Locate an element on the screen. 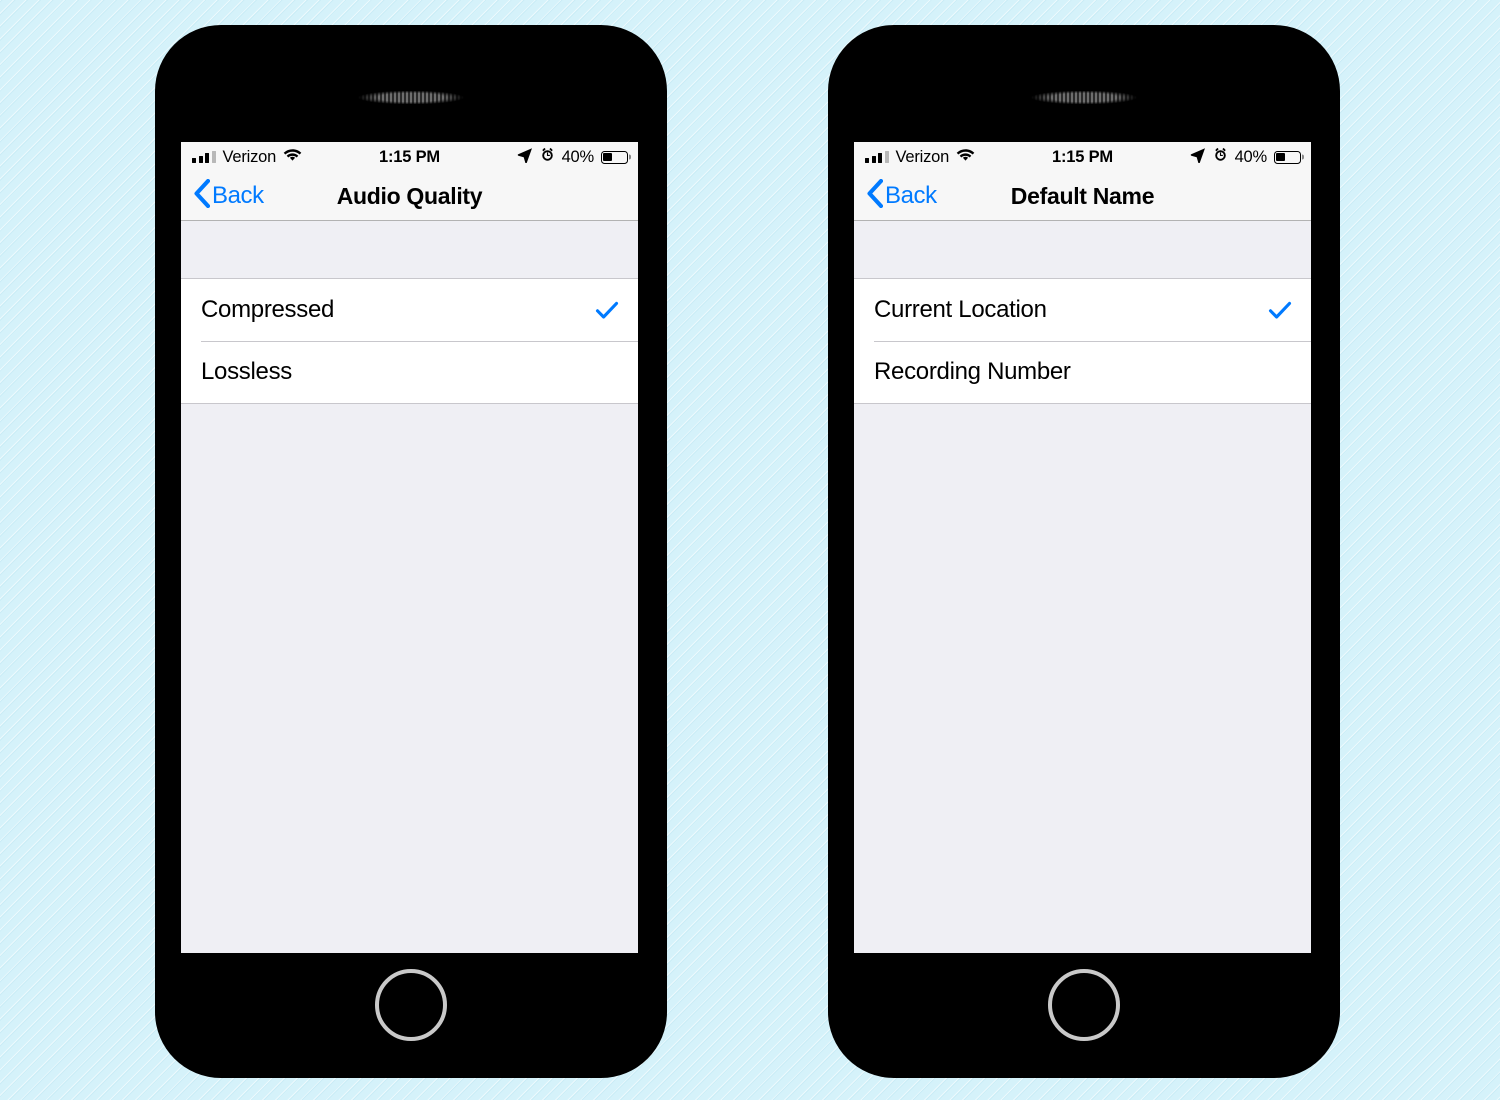 The height and width of the screenshot is (1100, 1500). option-row: Compressed is located at coordinates (409, 310).